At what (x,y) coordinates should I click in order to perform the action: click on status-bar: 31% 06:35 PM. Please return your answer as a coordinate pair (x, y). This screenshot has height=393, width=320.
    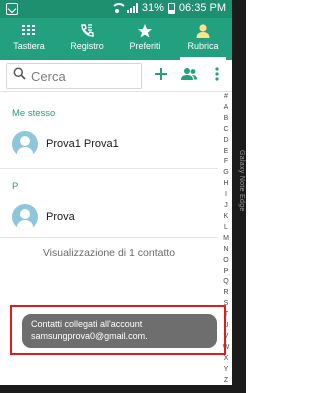
    Looking at the image, I should click on (116, 9).